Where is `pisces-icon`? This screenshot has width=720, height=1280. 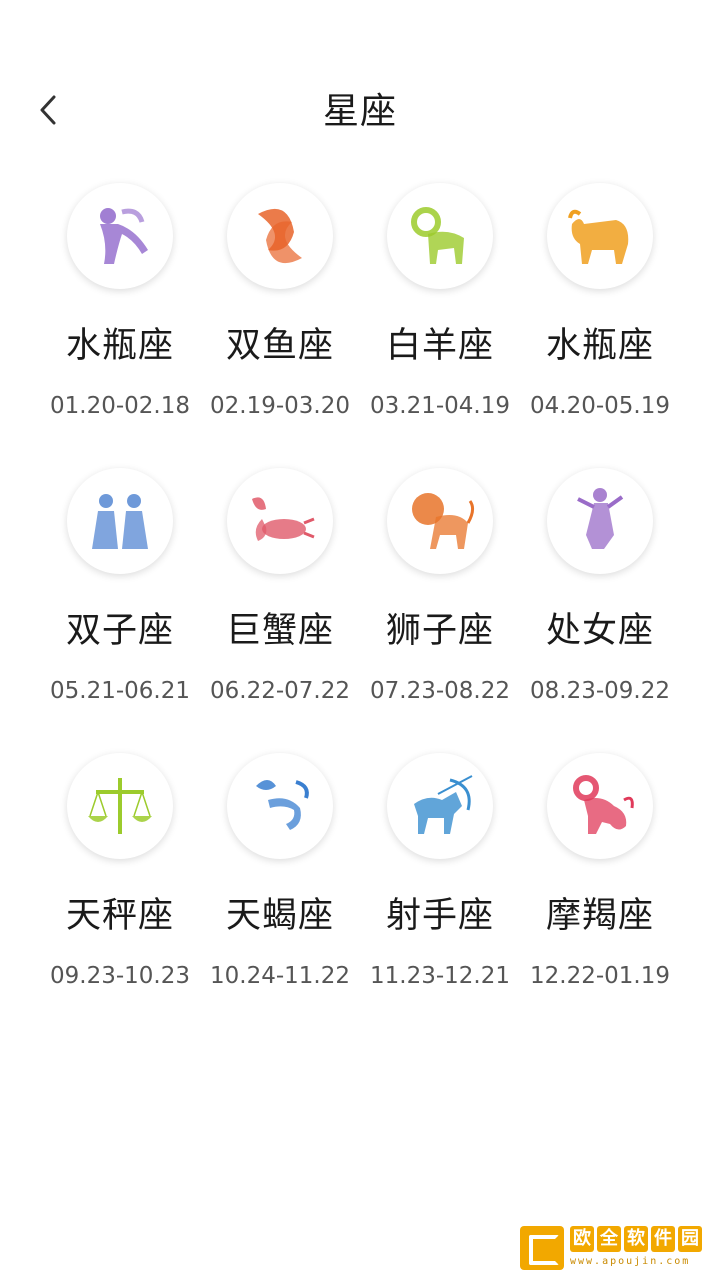
pisces-icon is located at coordinates (280, 236).